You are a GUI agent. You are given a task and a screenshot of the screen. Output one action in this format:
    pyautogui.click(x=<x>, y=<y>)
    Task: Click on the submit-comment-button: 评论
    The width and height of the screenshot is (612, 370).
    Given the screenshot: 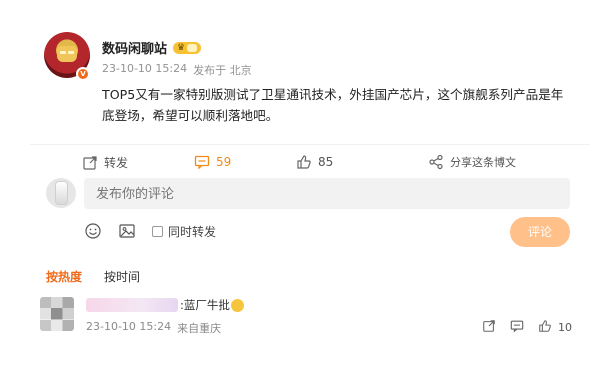 What is the action you would take?
    pyautogui.click(x=540, y=232)
    